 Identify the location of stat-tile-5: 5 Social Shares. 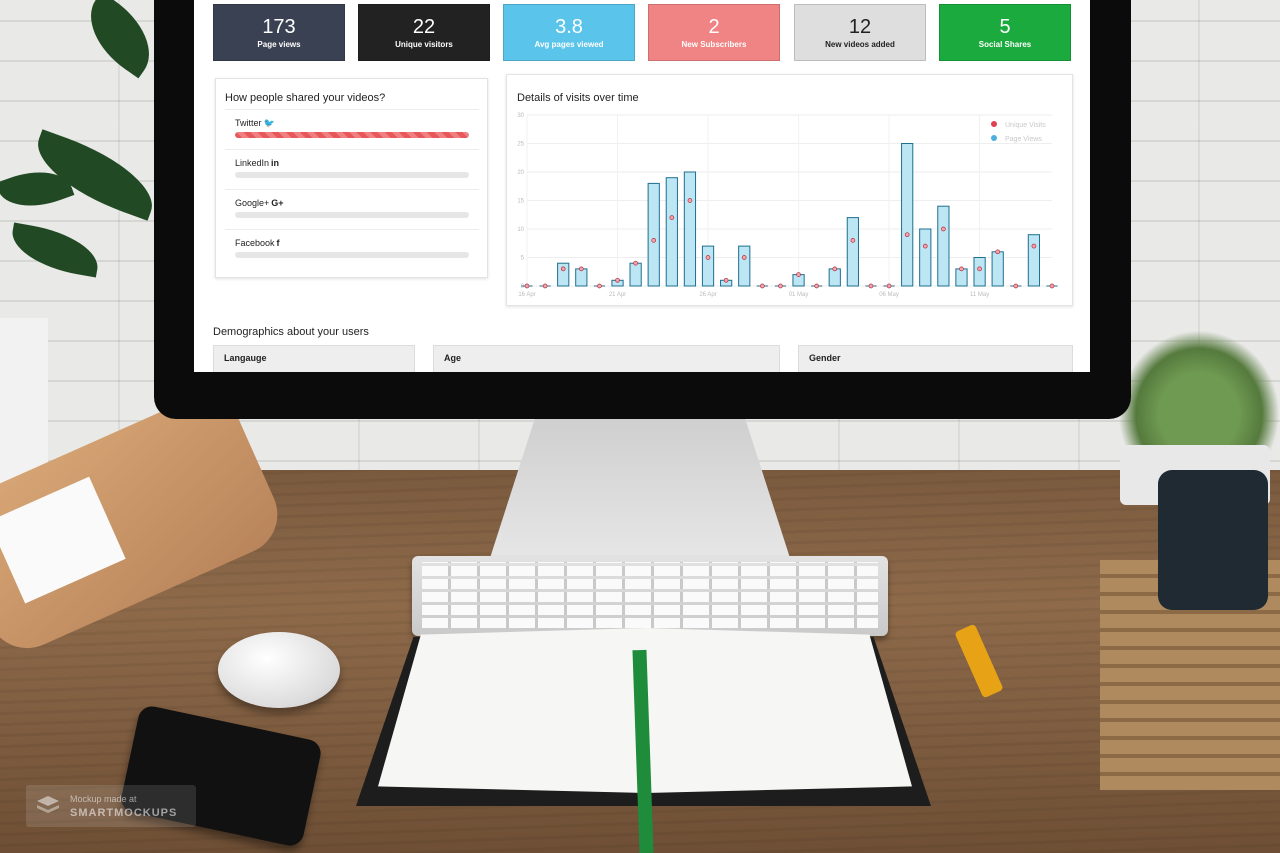
(1005, 32).